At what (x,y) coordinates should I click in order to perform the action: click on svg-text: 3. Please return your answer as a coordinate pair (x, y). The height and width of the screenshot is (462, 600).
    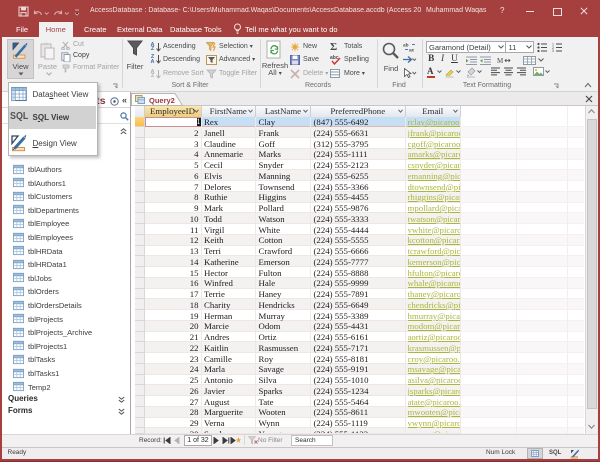
    Looking at the image, I should click on (553, 50).